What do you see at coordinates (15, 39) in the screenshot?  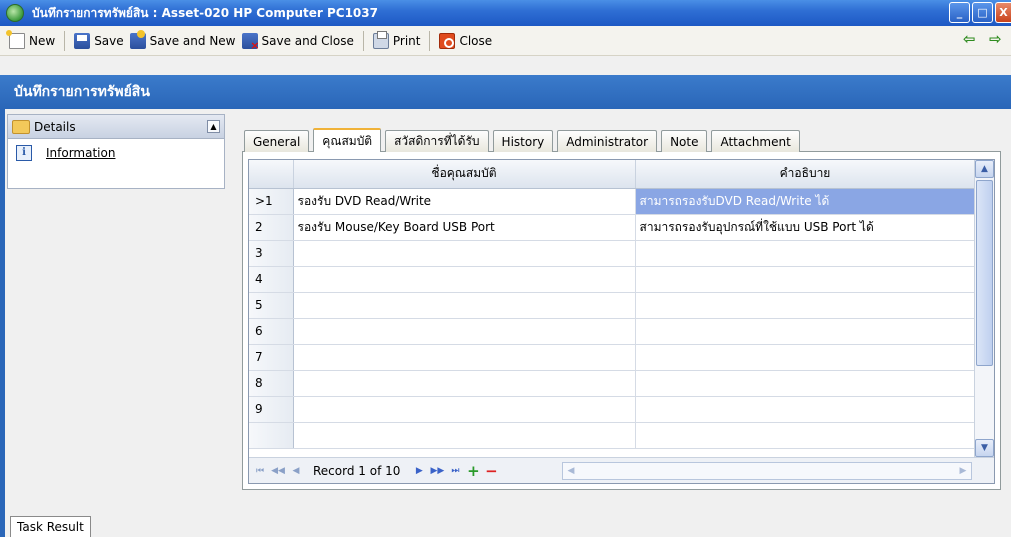 I see `new-document-icon` at bounding box center [15, 39].